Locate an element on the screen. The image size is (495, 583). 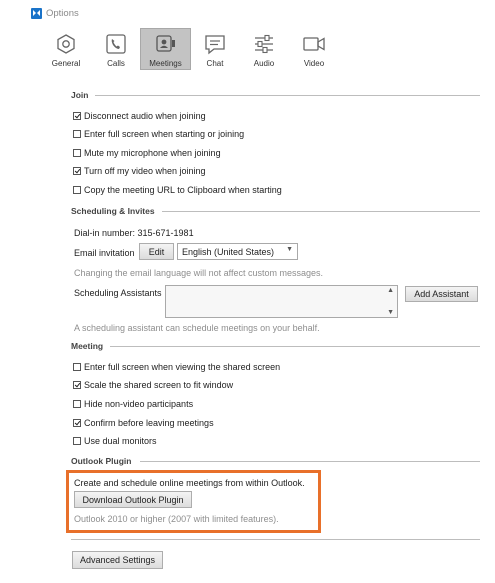
scroll-up-icon: ▲ is located at coordinates (390, 290).